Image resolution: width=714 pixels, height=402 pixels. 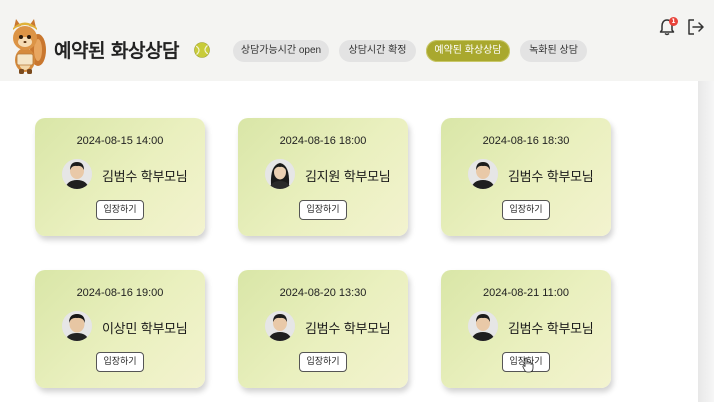 I want to click on consult-datetime: 2024-08-15 14:00, so click(x=120, y=141).